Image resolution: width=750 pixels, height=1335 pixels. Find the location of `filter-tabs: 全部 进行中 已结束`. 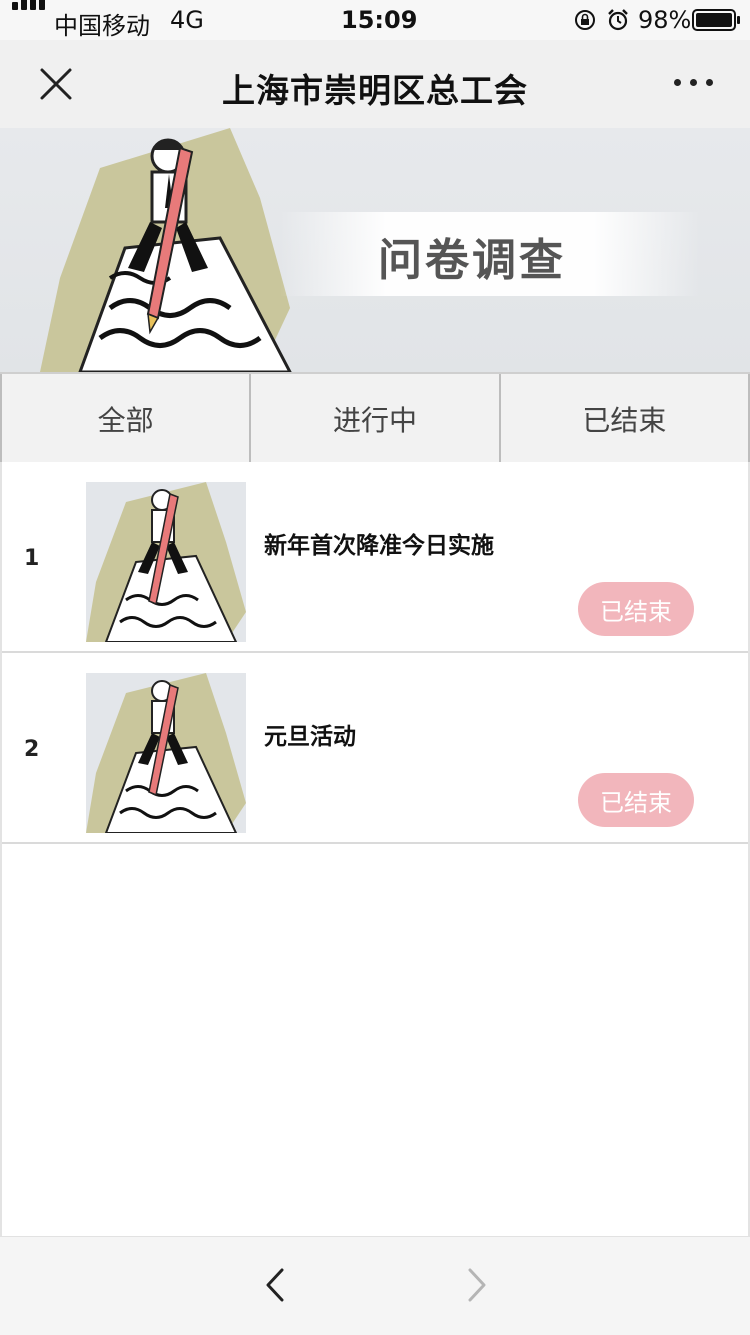

filter-tabs: 全部 进行中 已结束 is located at coordinates (375, 418).